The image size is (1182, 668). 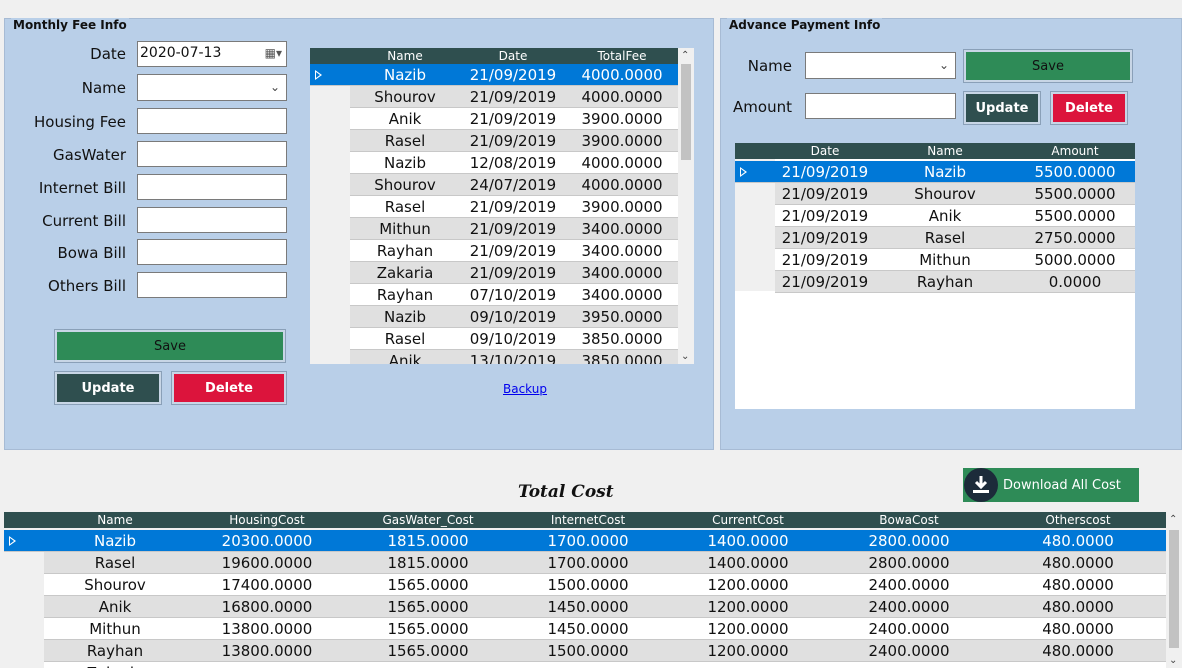 I want to click on monthly-update-button: Update, so click(x=108, y=388).